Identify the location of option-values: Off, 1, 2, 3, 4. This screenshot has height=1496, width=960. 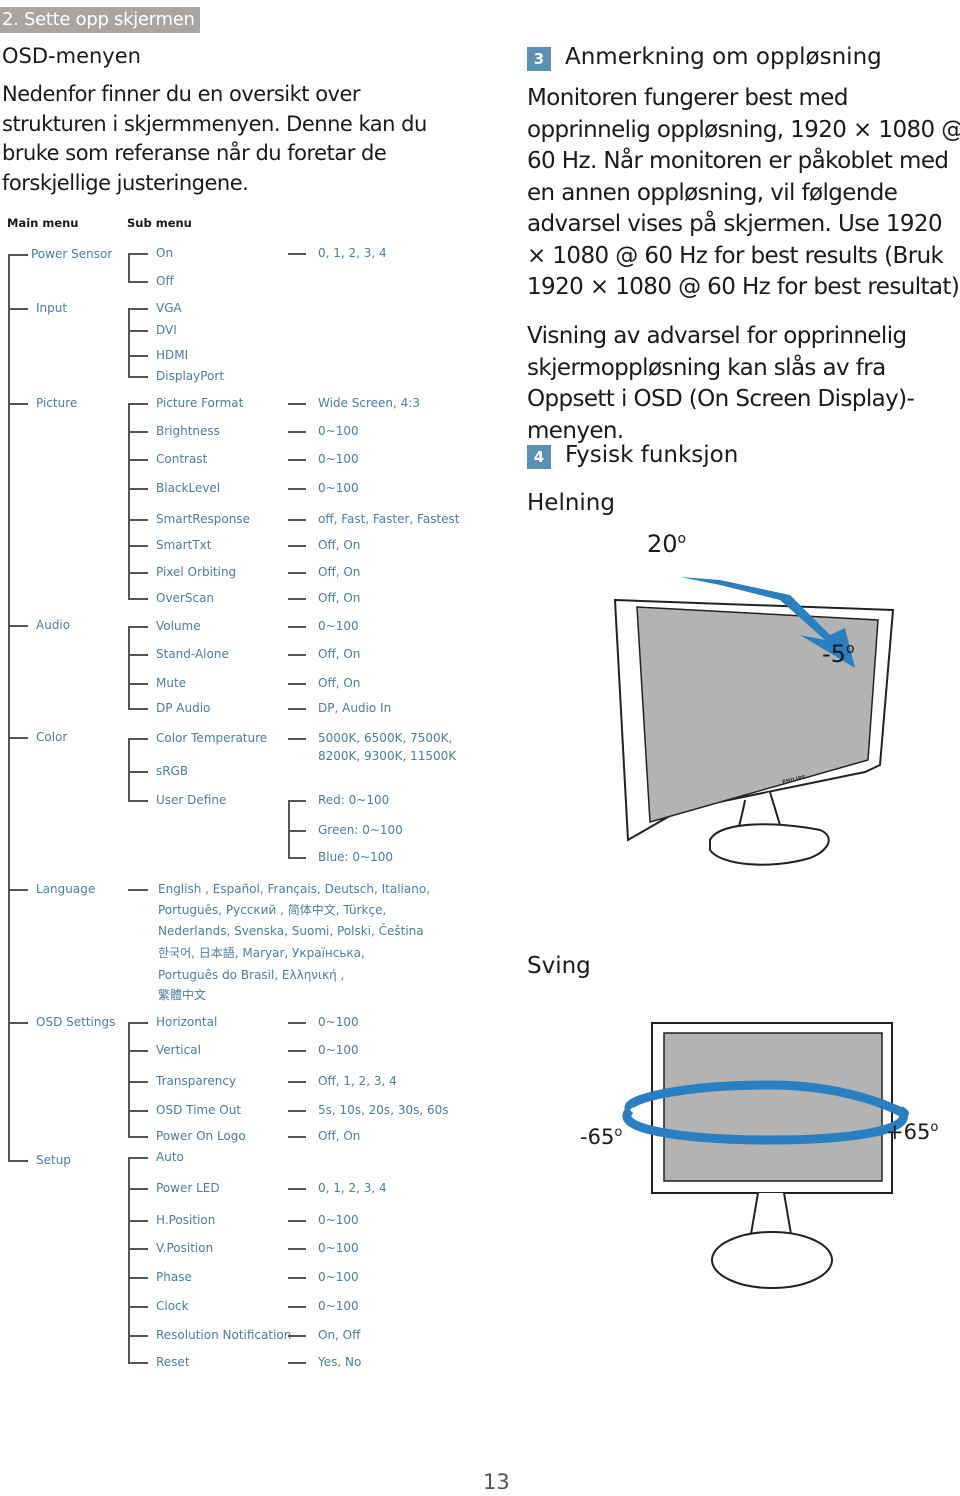
(357, 1081).